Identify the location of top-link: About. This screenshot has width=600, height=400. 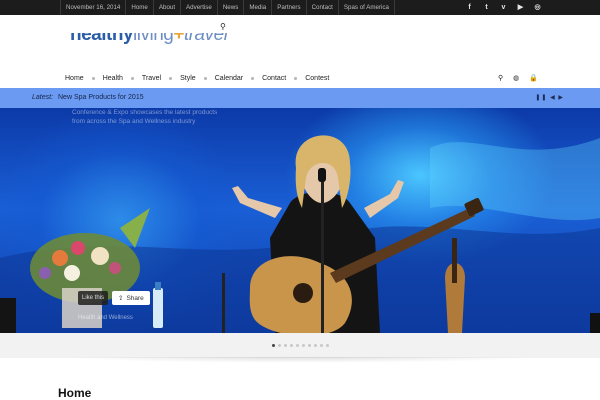
(168, 7).